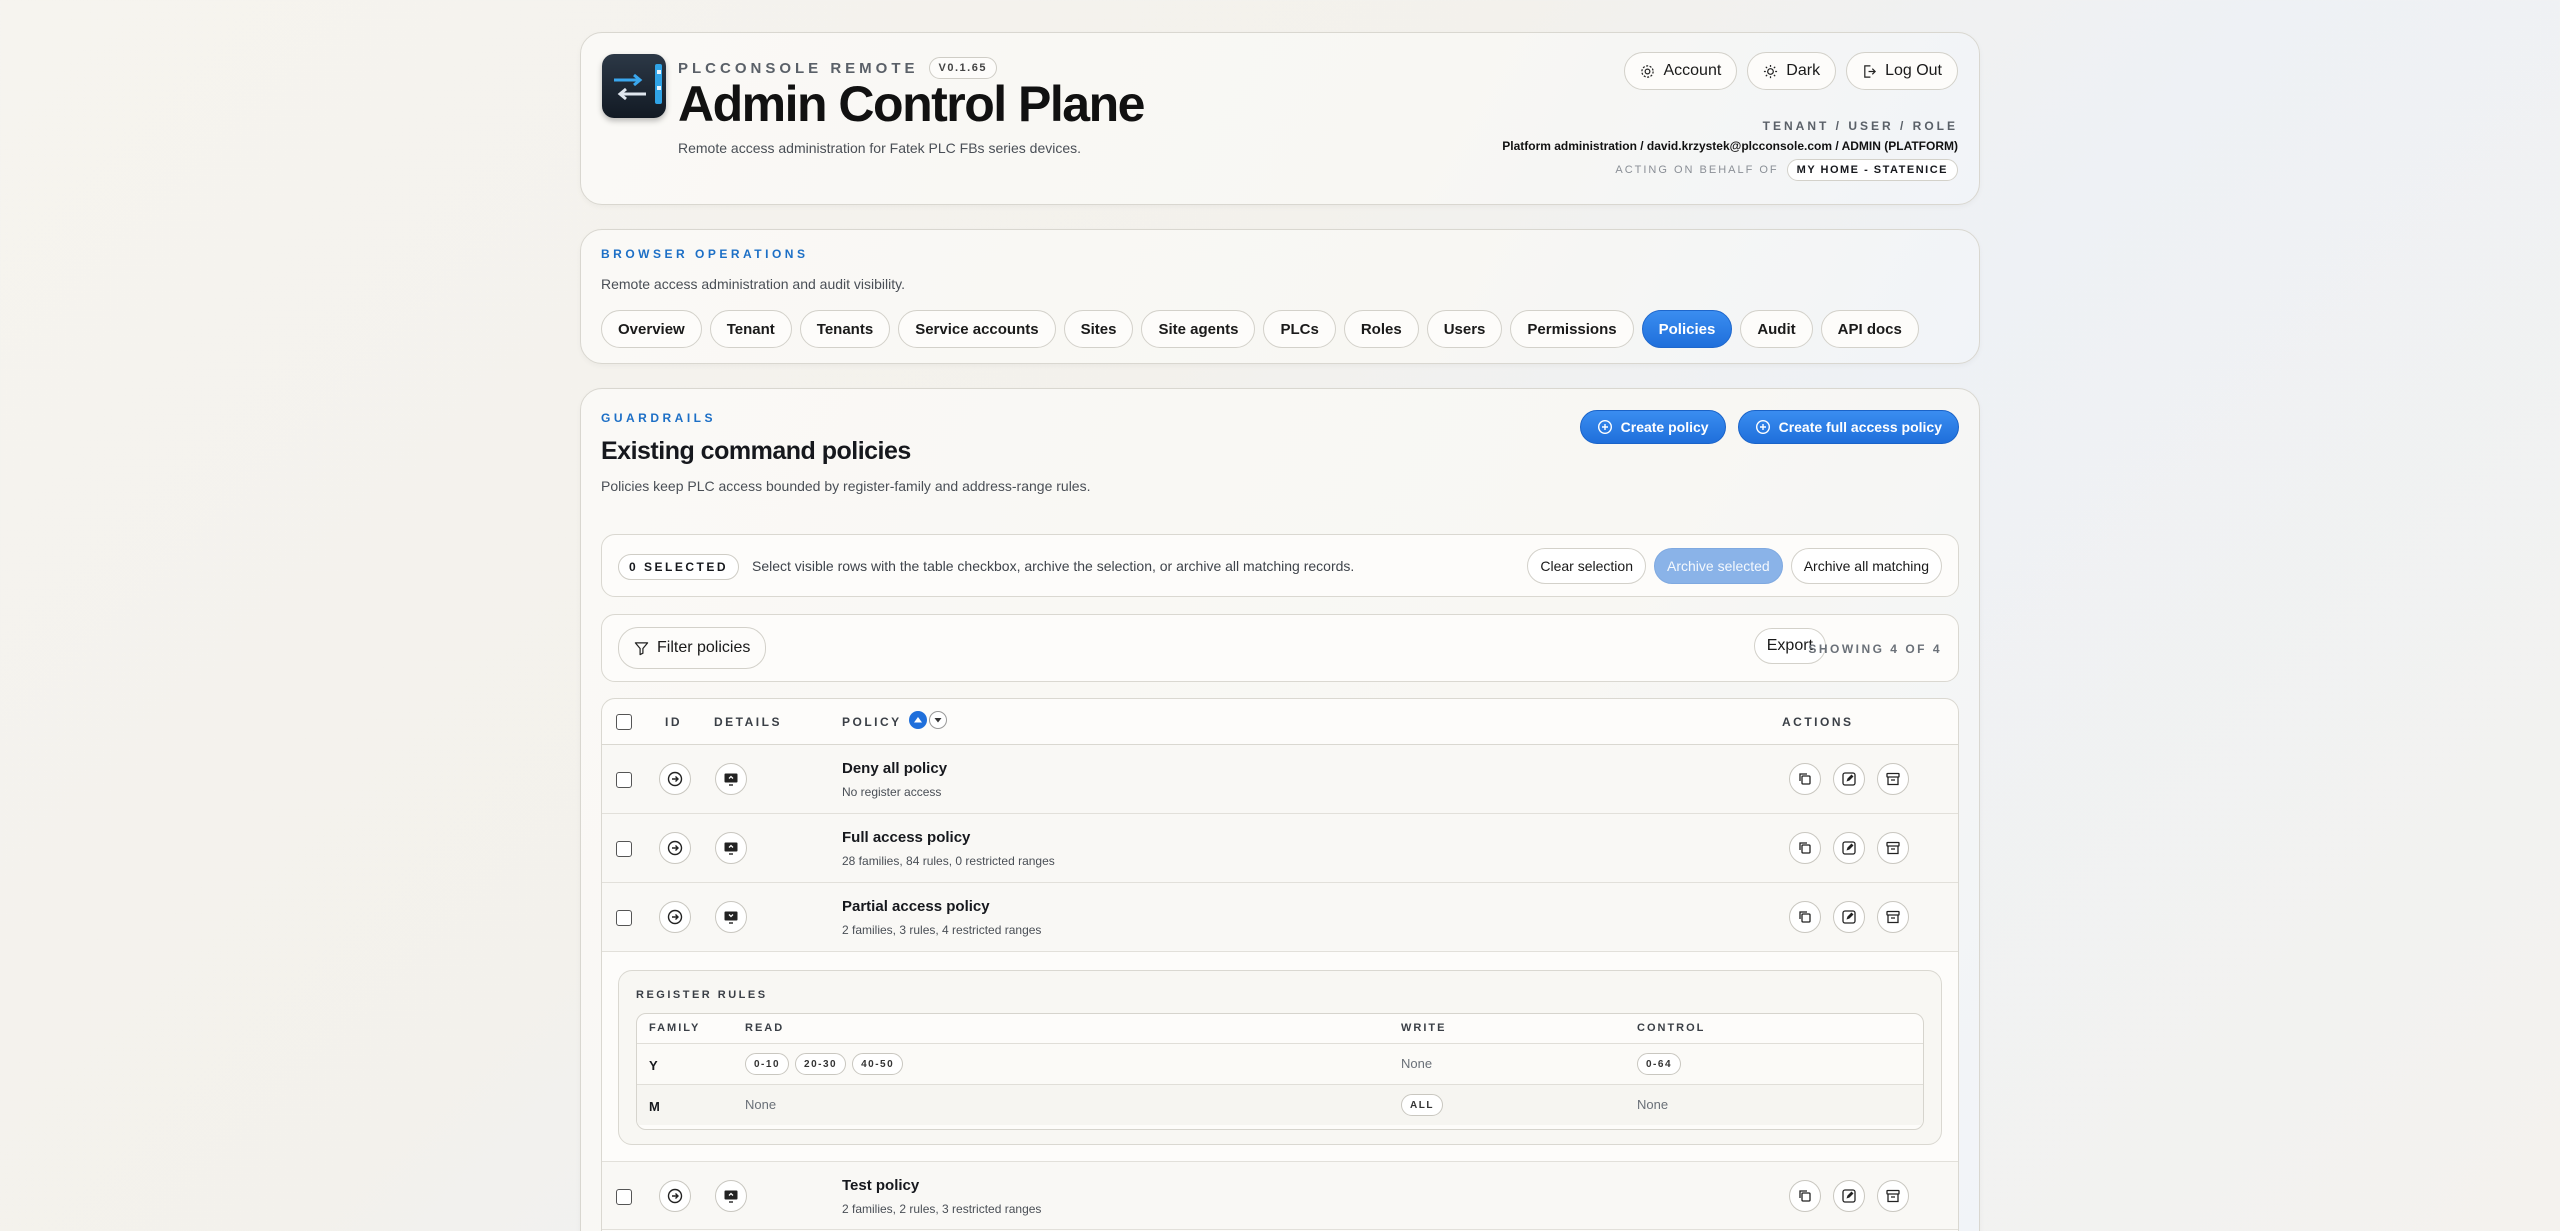  What do you see at coordinates (1417, 1063) in the screenshot?
I see `write-none: None` at bounding box center [1417, 1063].